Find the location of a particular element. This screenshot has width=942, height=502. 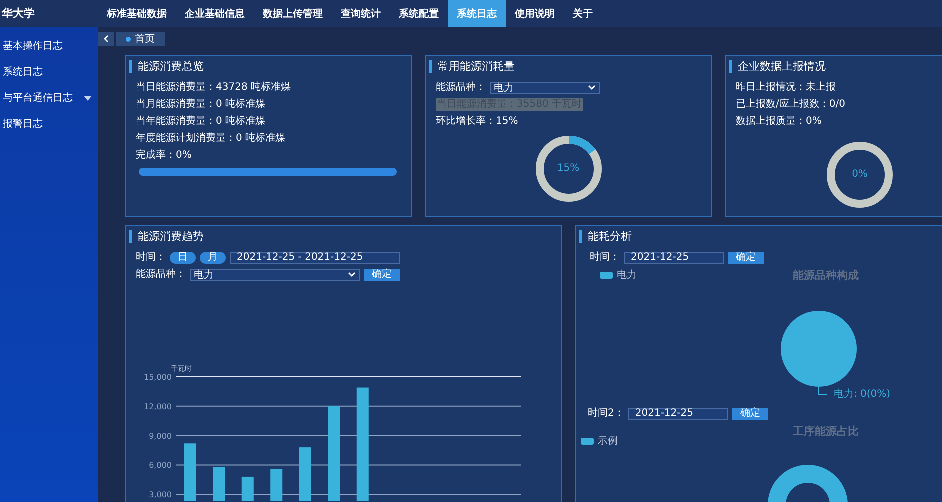

sidebar-item: 基本操作日志 is located at coordinates (49, 46).